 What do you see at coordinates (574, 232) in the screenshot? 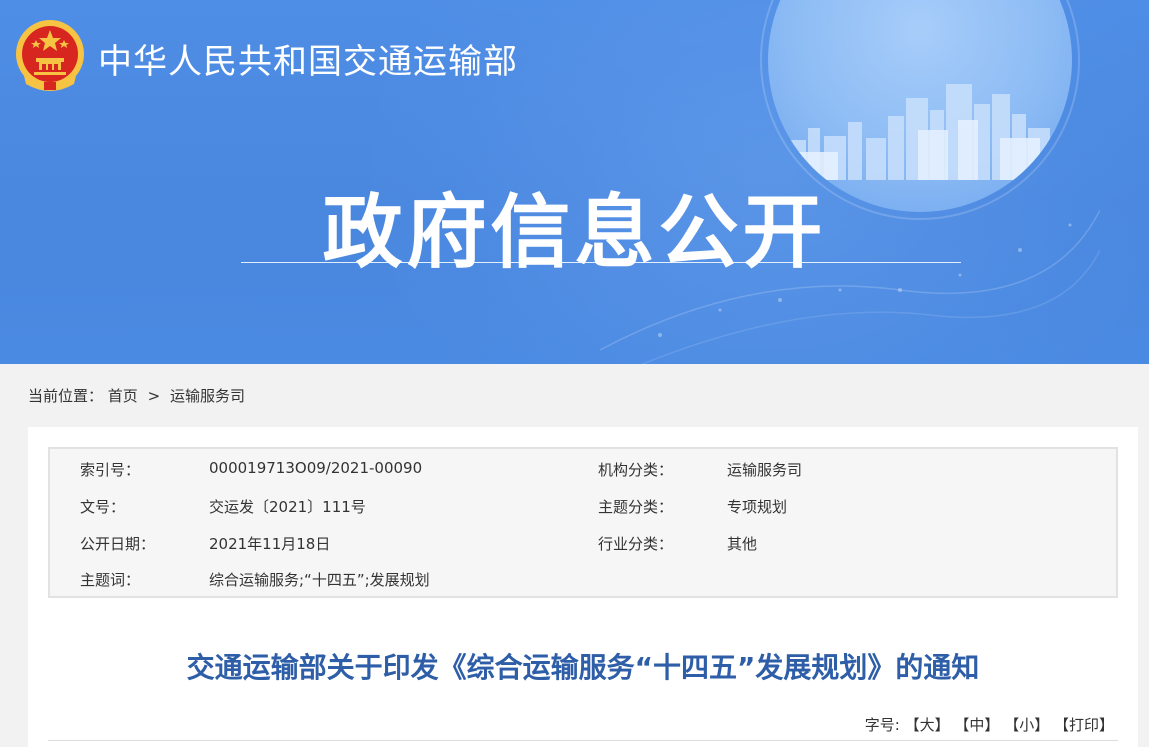
I see `hero-title: 政府信息公开` at bounding box center [574, 232].